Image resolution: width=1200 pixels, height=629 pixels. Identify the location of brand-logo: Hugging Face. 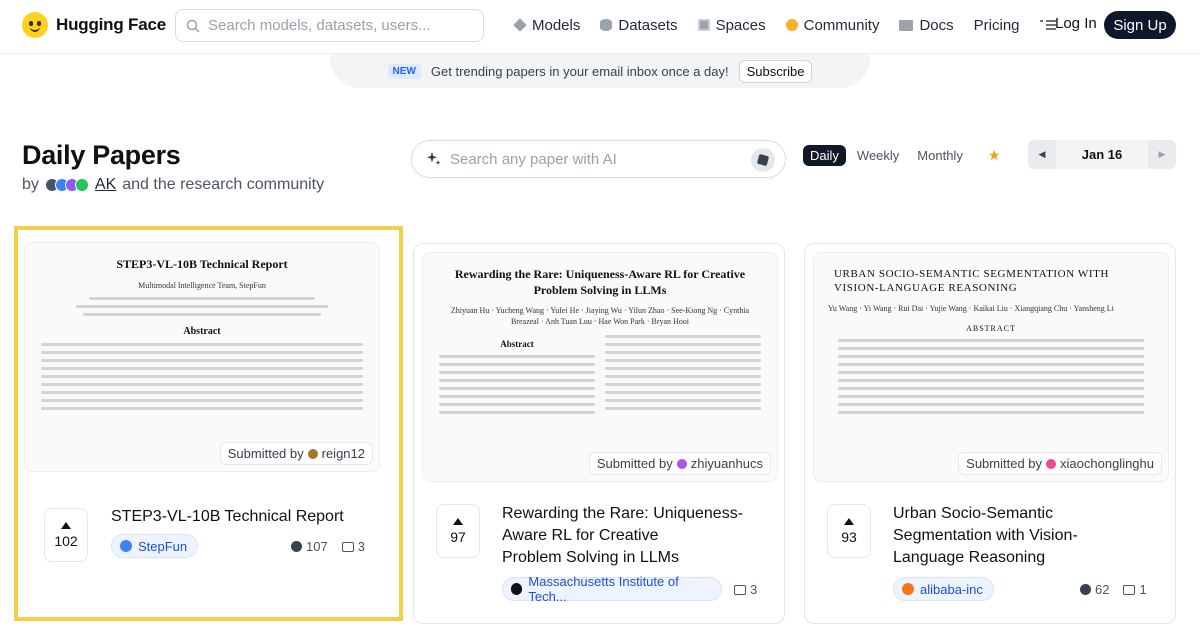
(94, 25).